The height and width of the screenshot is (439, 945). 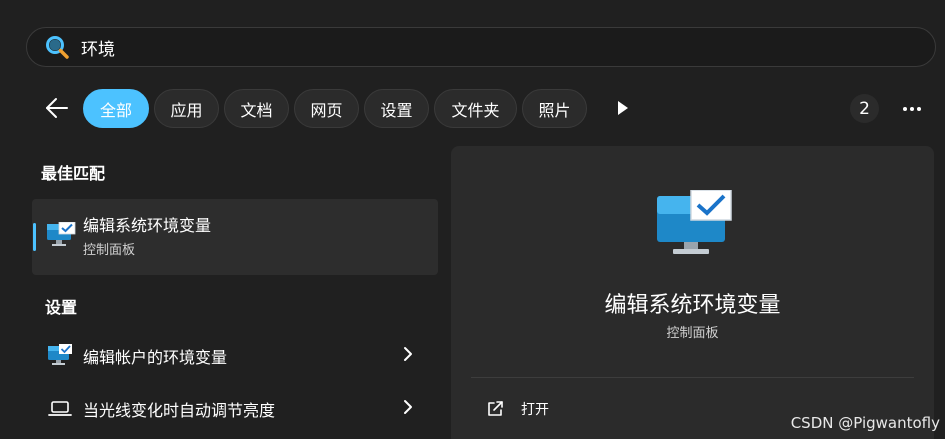 What do you see at coordinates (186, 108) in the screenshot?
I see `filter-chip-apps: 应用` at bounding box center [186, 108].